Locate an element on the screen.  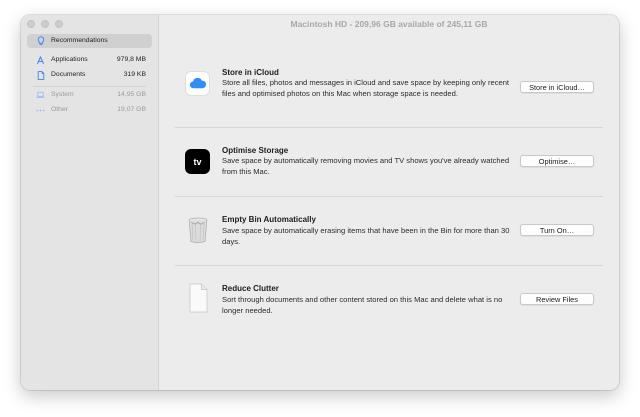
sidebar-item-size: 979,8 MB is located at coordinates (131, 59).